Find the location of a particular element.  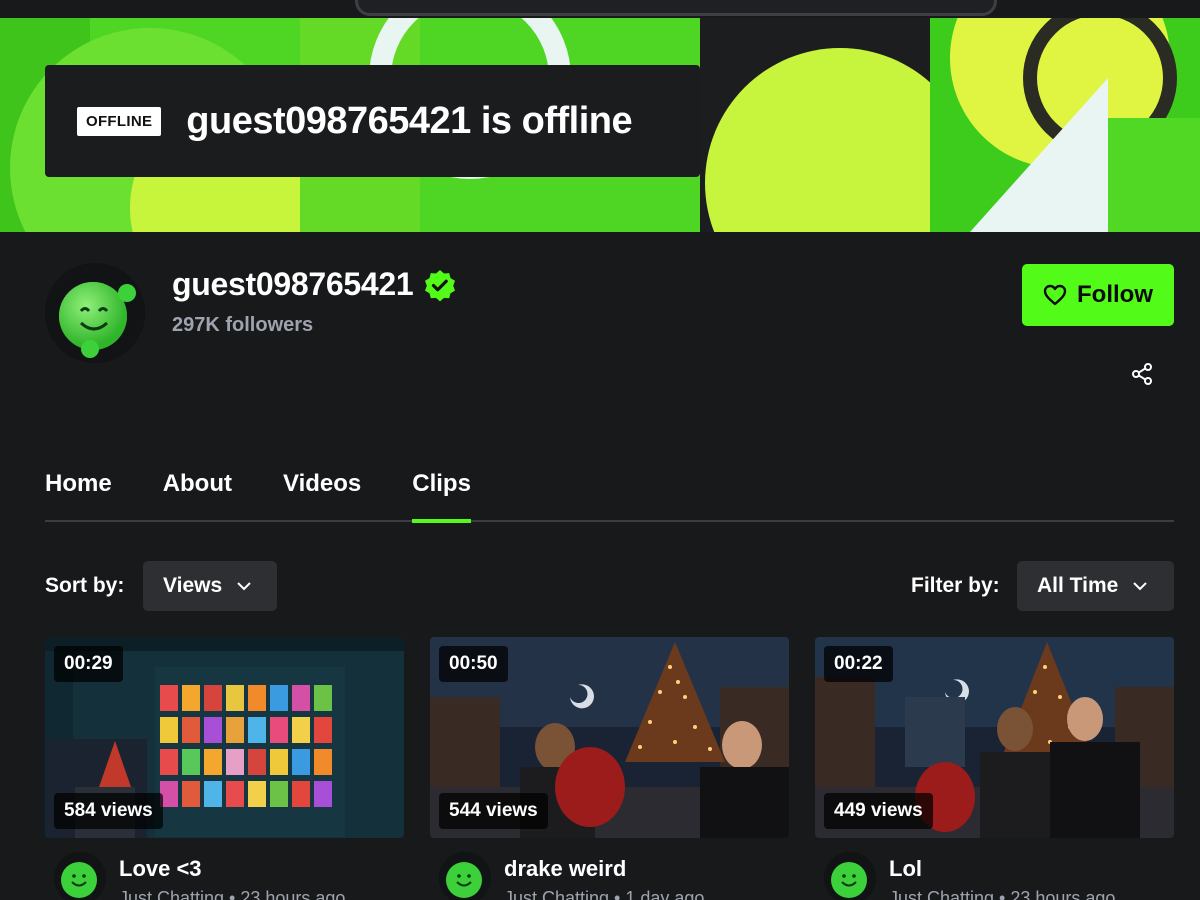

clip-title: Love <3 is located at coordinates (160, 869).